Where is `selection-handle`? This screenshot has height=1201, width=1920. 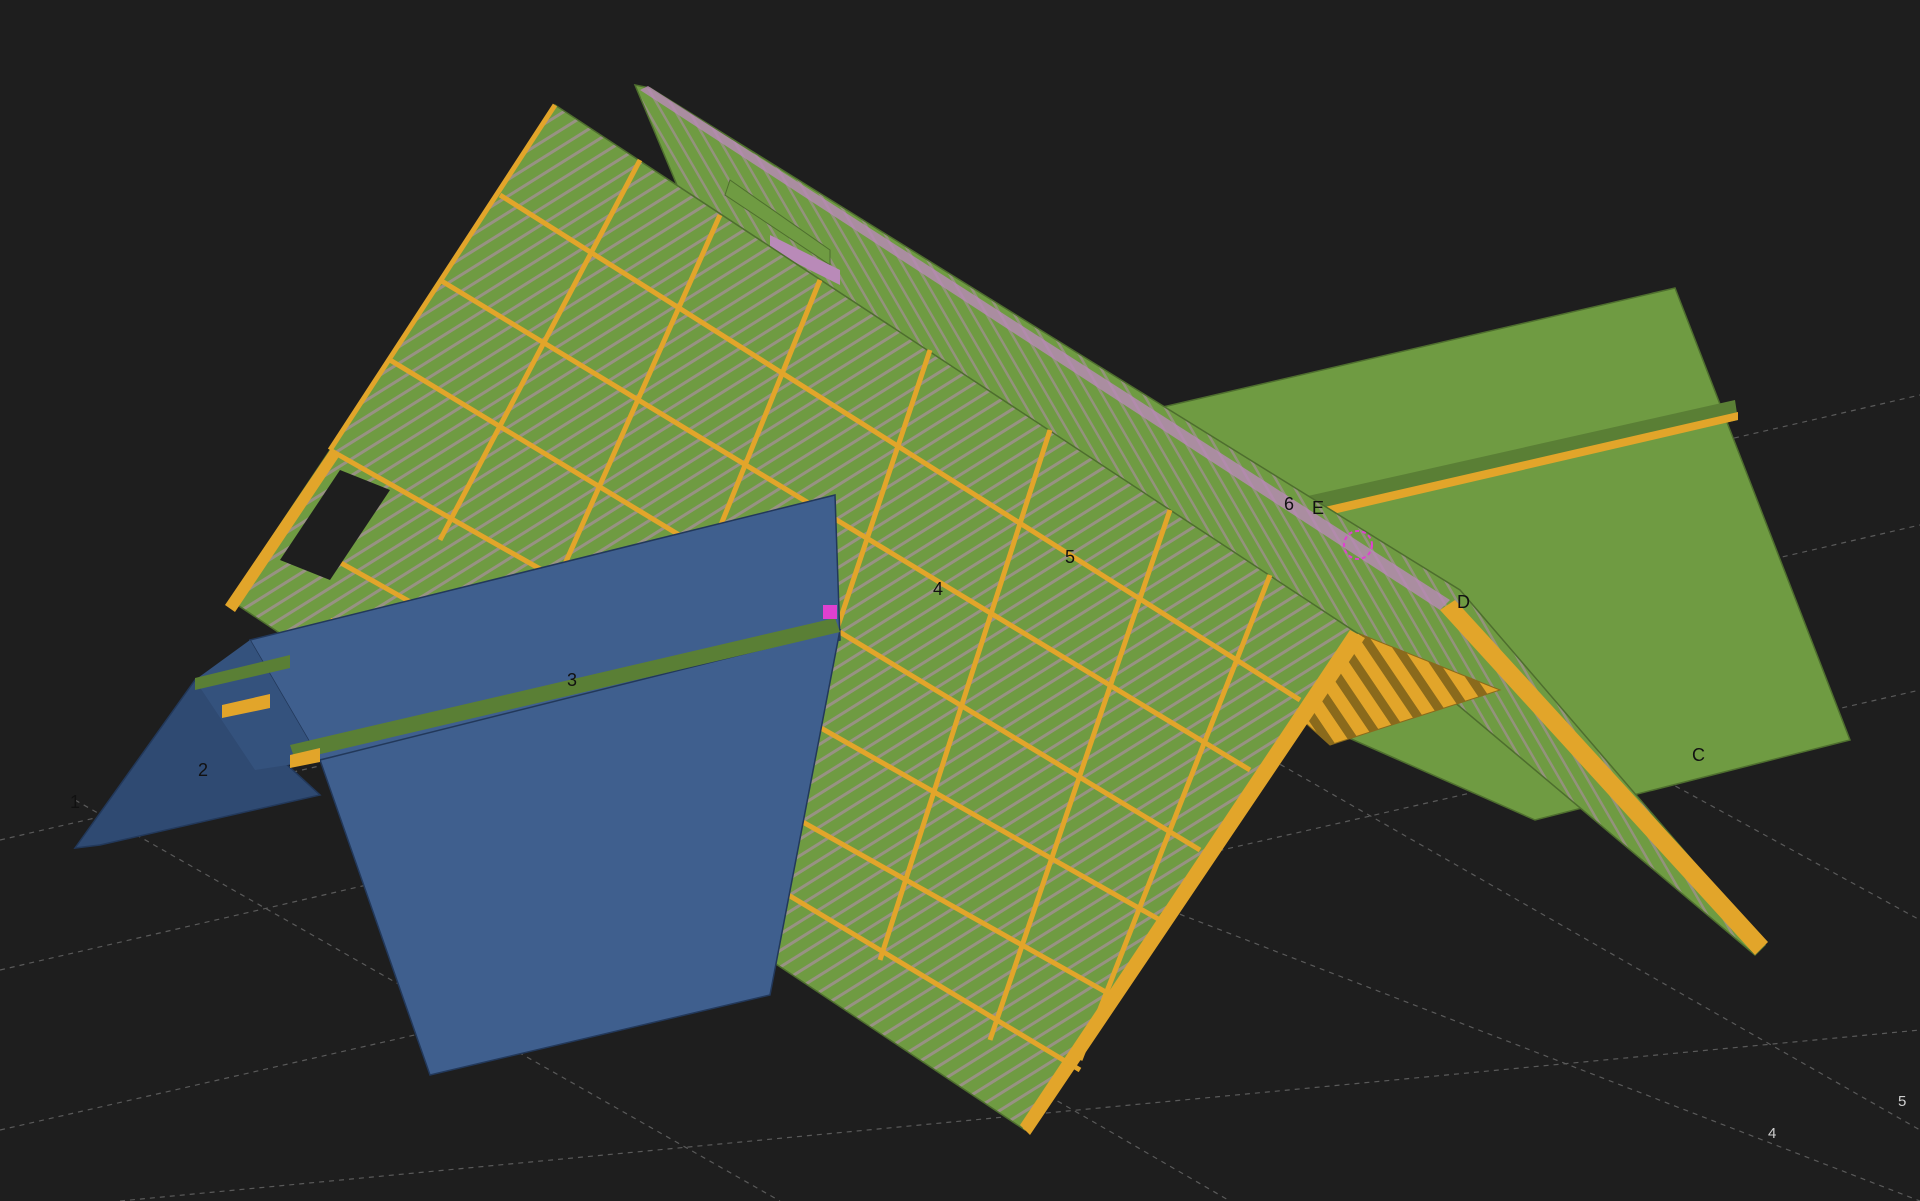 selection-handle is located at coordinates (830, 612).